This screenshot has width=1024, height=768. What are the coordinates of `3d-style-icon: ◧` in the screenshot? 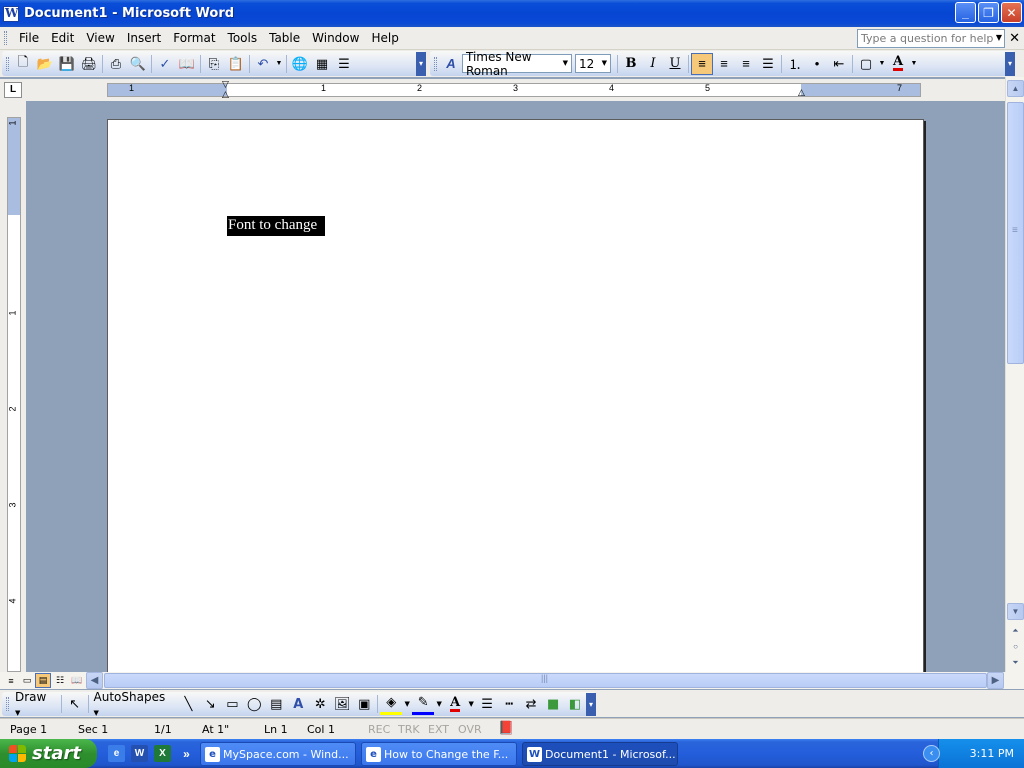 It's located at (575, 704).